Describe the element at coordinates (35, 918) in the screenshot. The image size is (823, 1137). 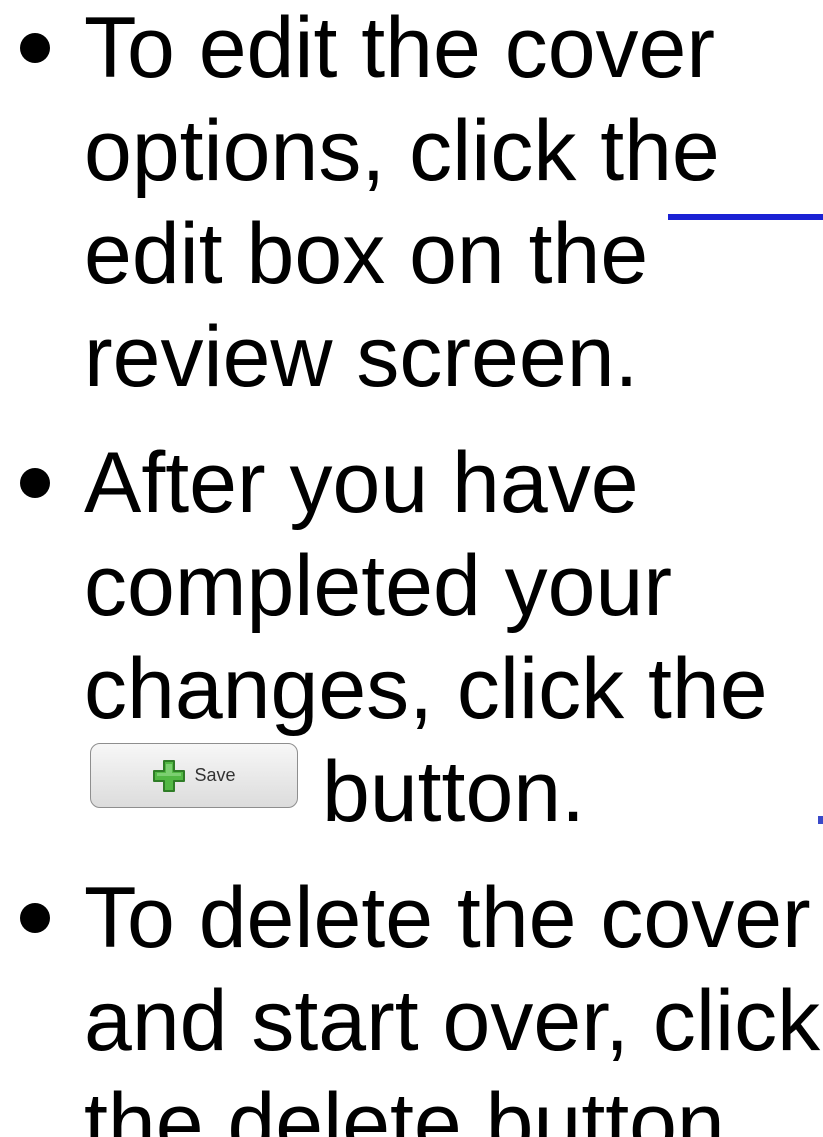
I see `bullet-3-dot` at that location.